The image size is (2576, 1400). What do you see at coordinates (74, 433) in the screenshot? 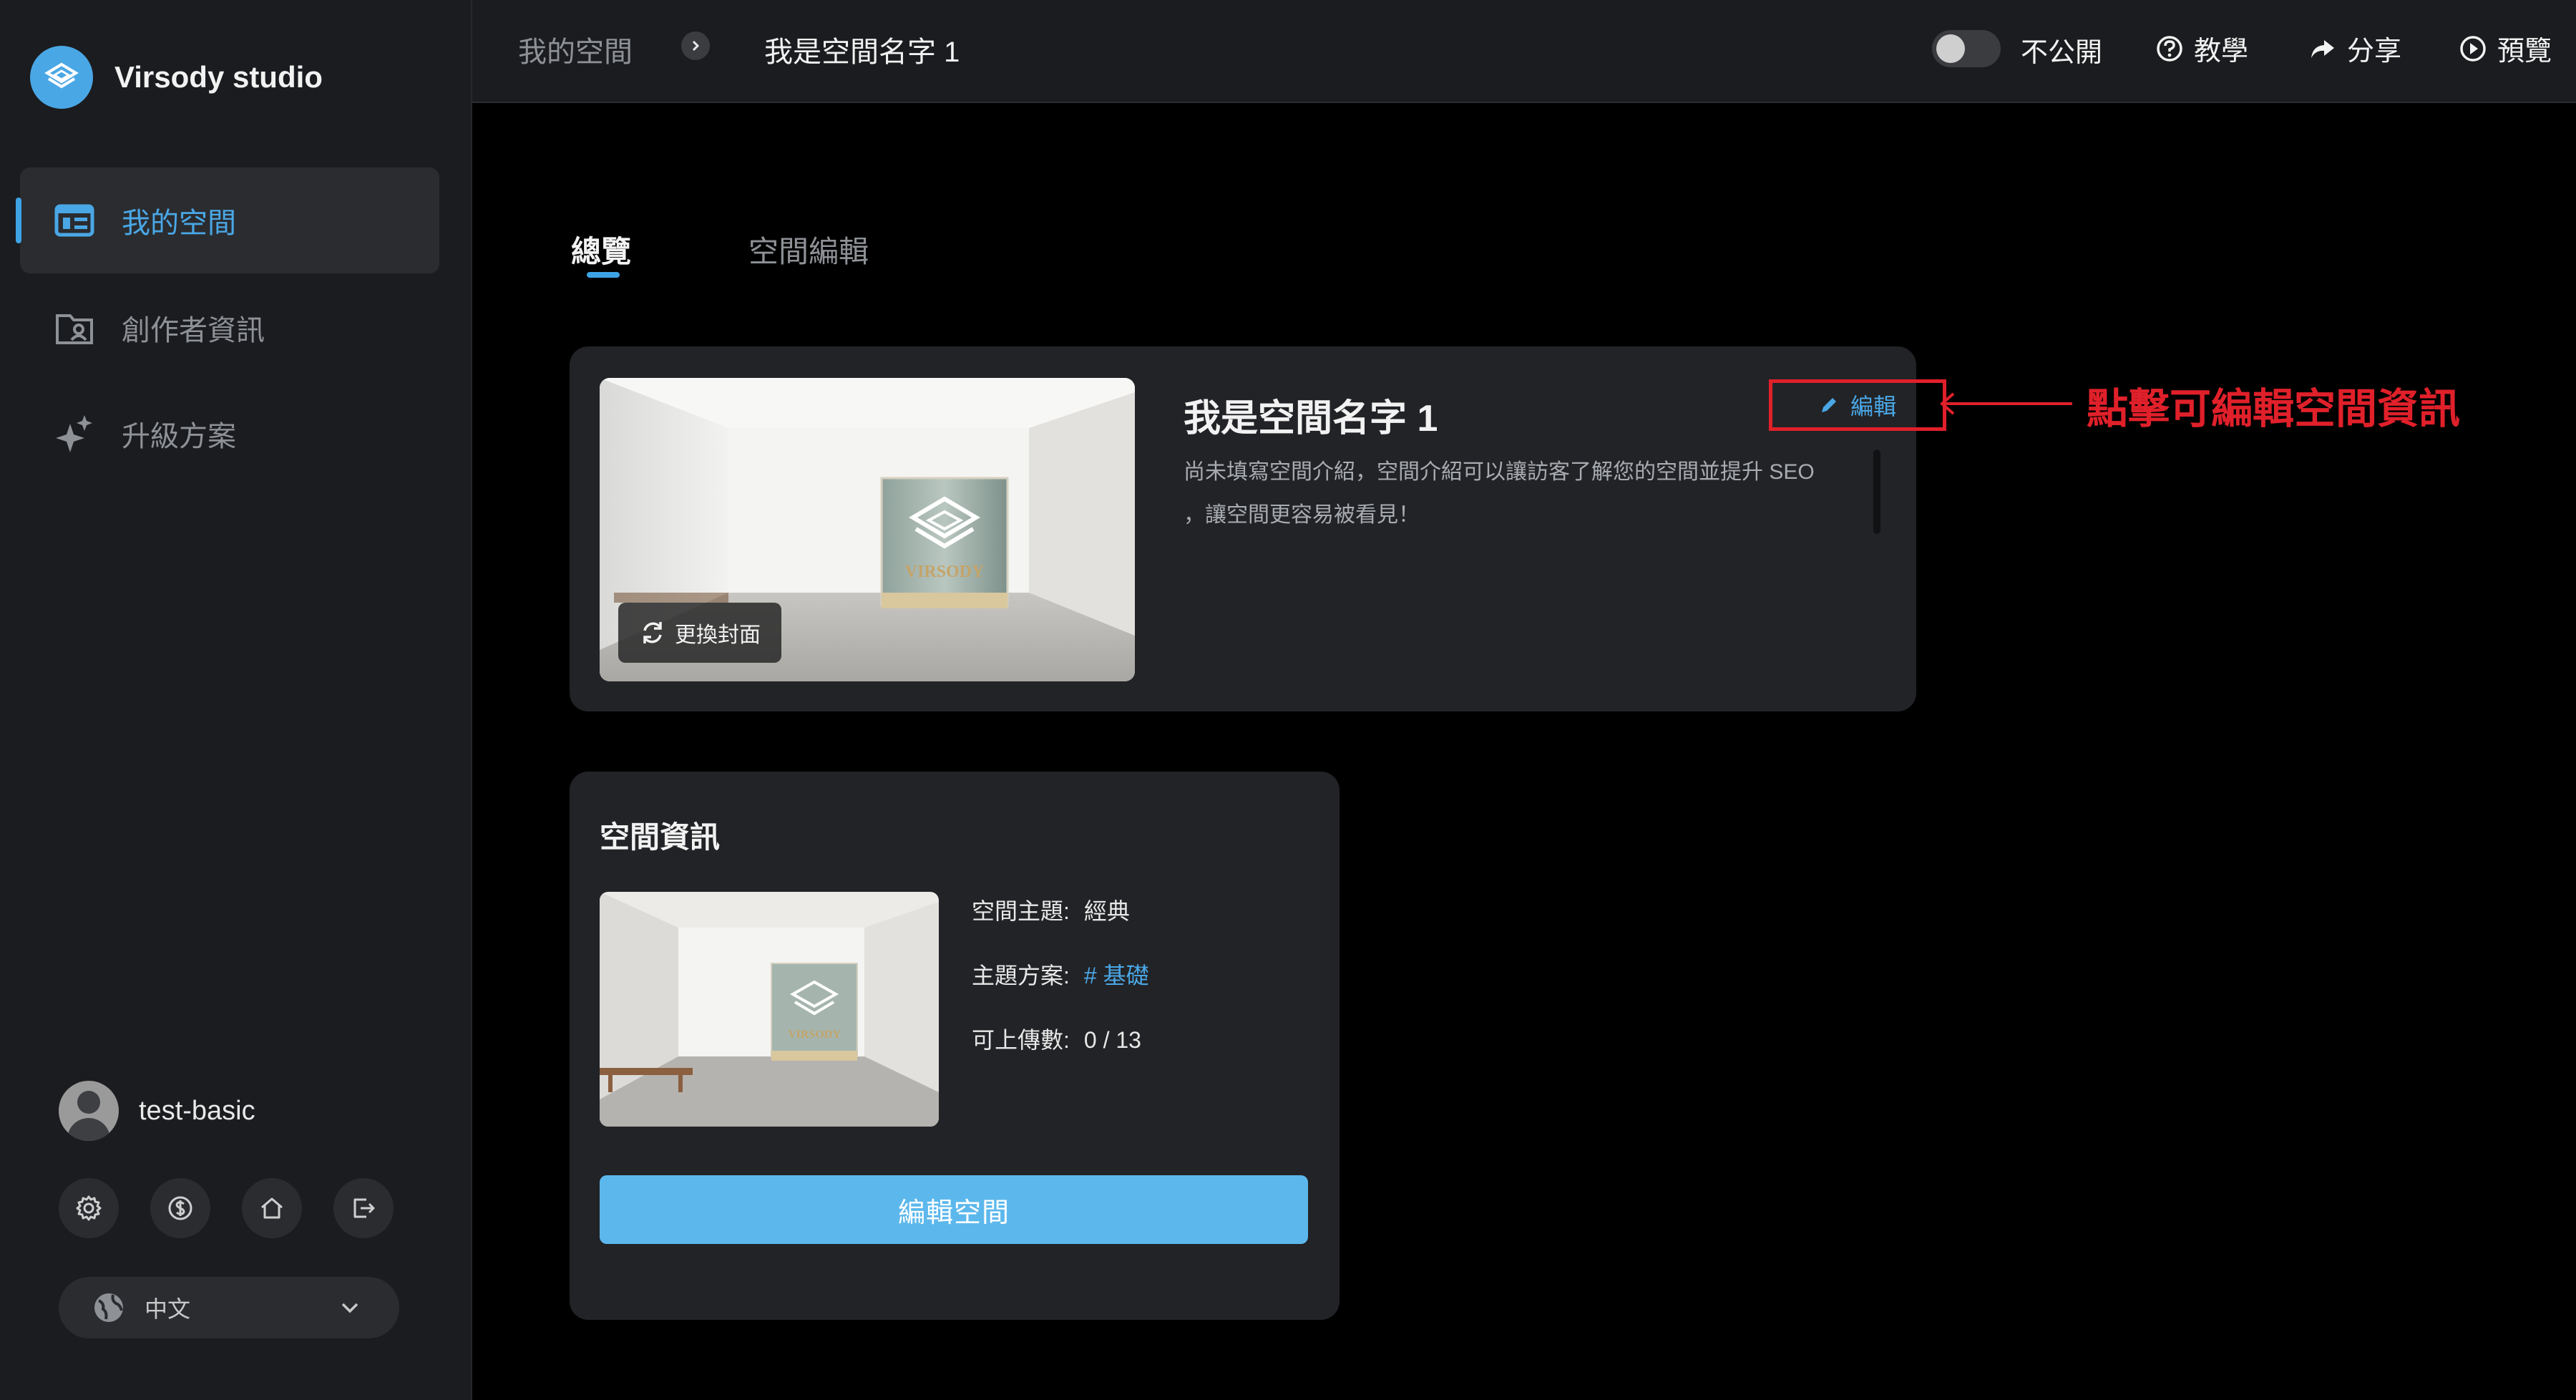
I see `sparkle-icon` at bounding box center [74, 433].